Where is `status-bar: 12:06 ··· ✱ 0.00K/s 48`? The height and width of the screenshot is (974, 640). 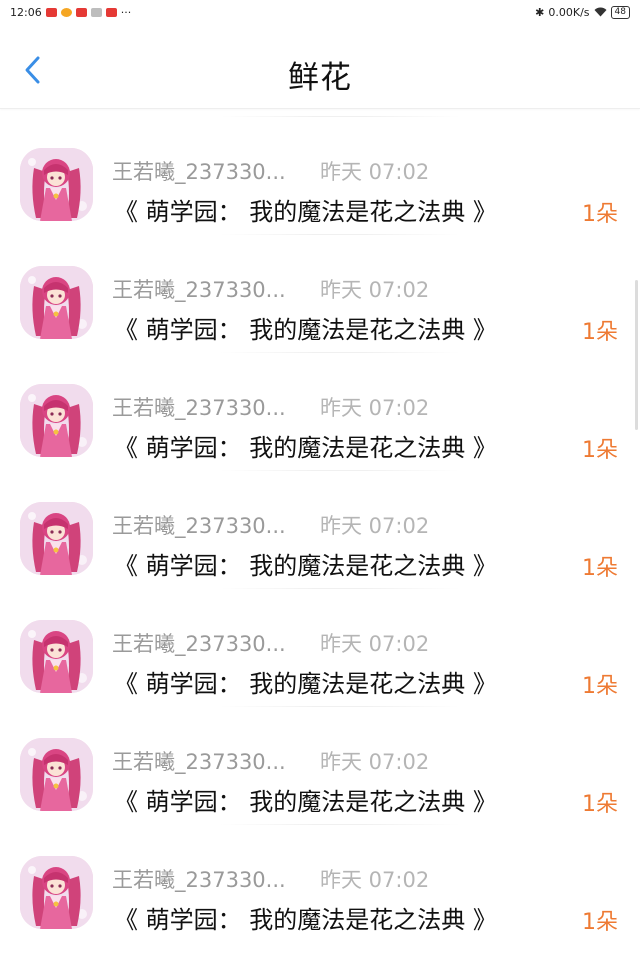
status-bar: 12:06 ··· ✱ 0.00K/s 48 is located at coordinates (320, 12).